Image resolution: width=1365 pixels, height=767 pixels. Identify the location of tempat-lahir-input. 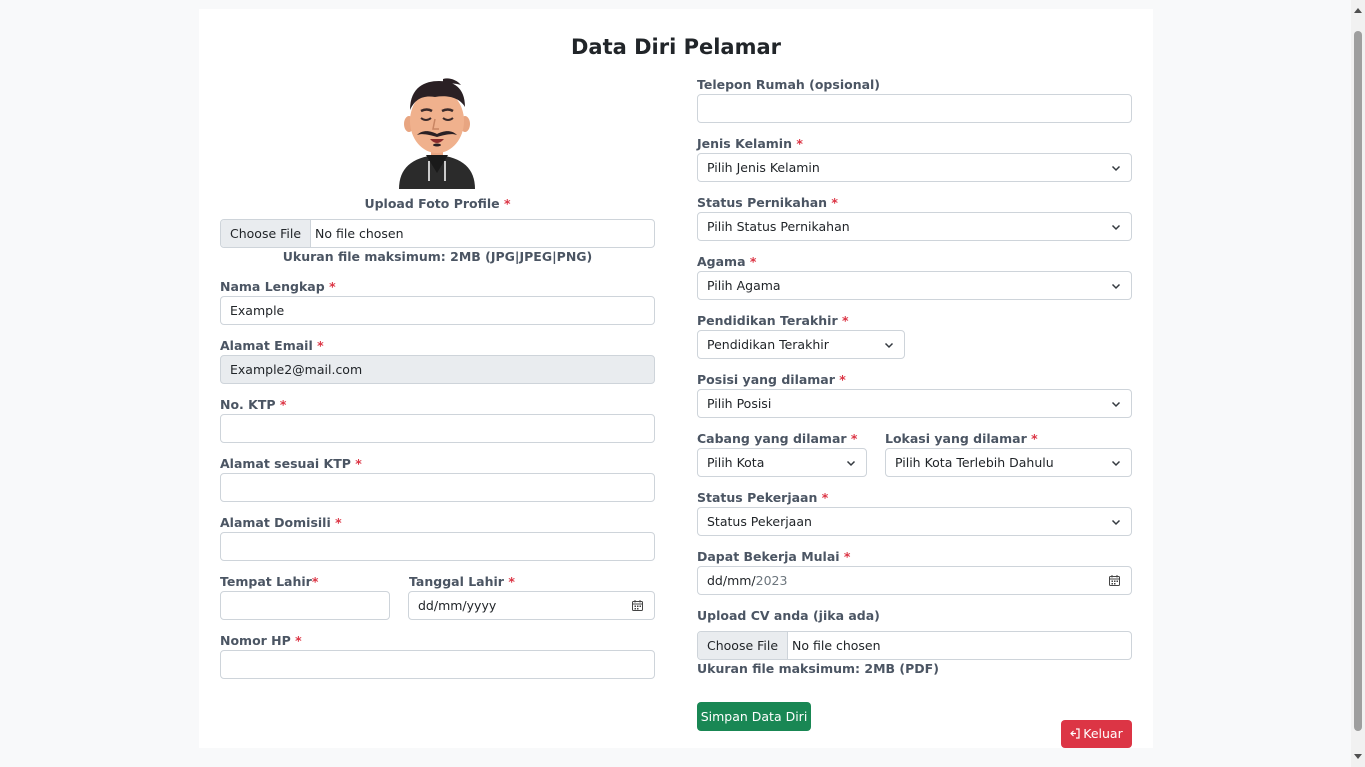
(305, 605).